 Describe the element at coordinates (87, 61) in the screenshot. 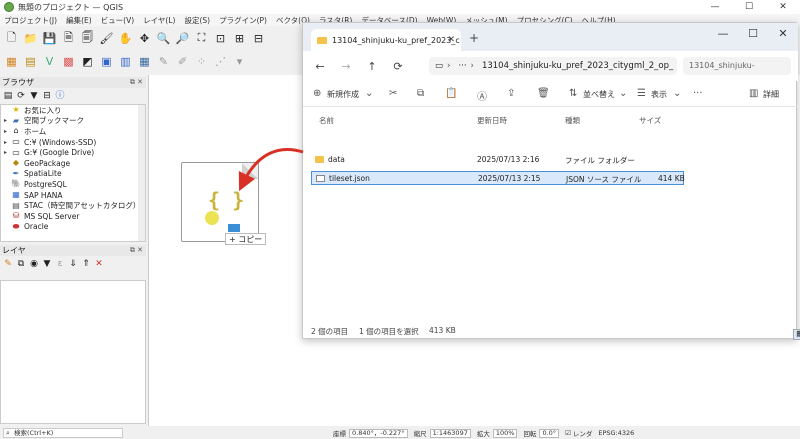

I see `add-mesh-icon: ◩` at that location.